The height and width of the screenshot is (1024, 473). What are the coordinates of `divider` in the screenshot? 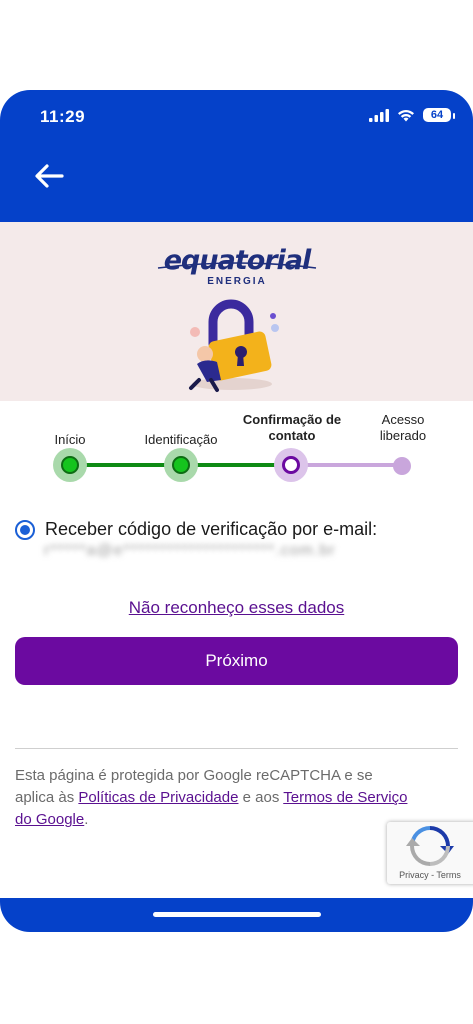 It's located at (236, 748).